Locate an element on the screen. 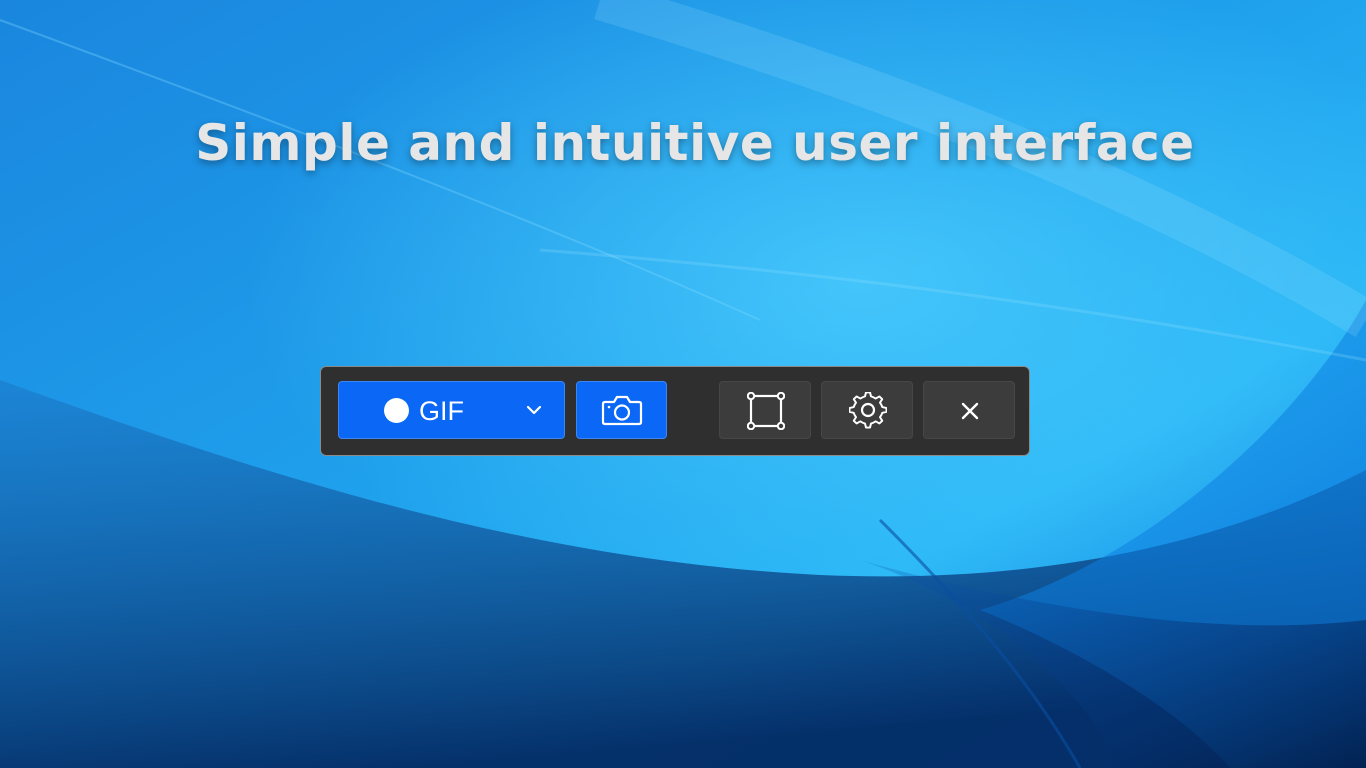  chevron-down-icon is located at coordinates (534, 410).